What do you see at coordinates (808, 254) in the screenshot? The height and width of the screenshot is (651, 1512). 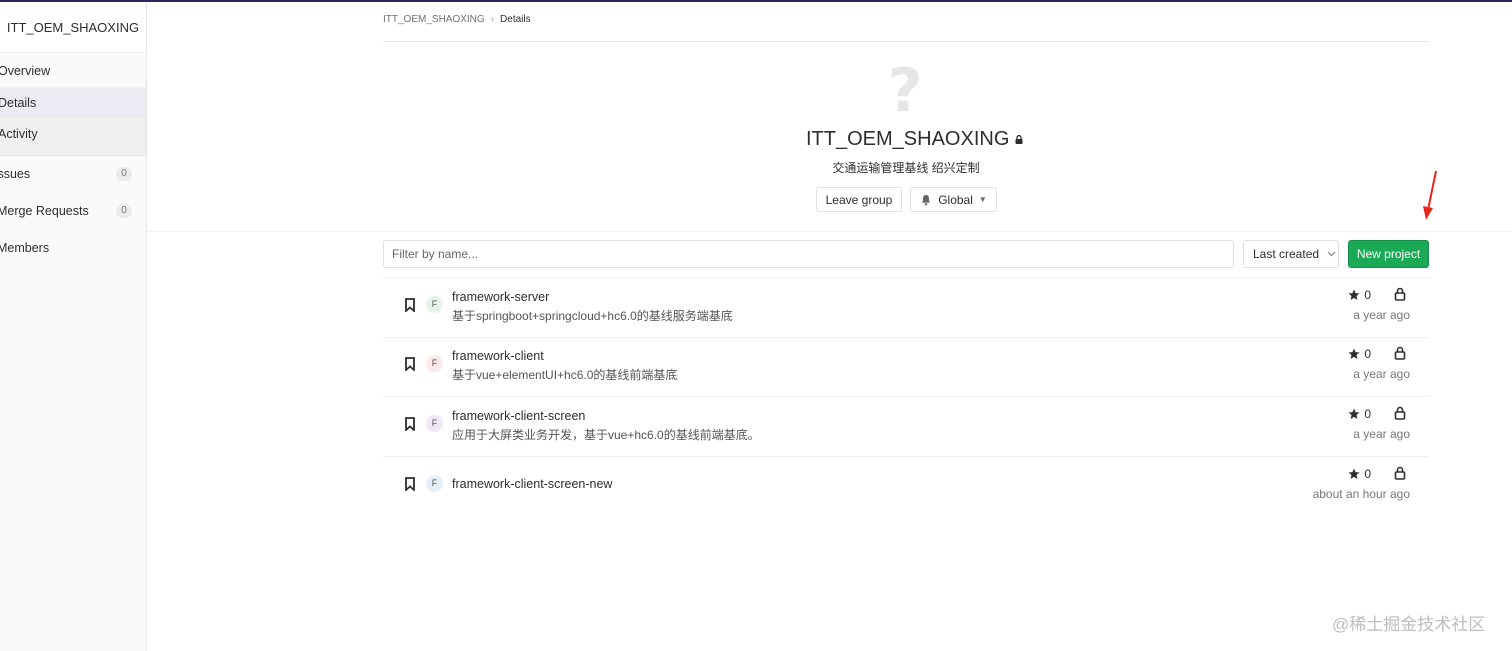 I see `filter-projects-input` at bounding box center [808, 254].